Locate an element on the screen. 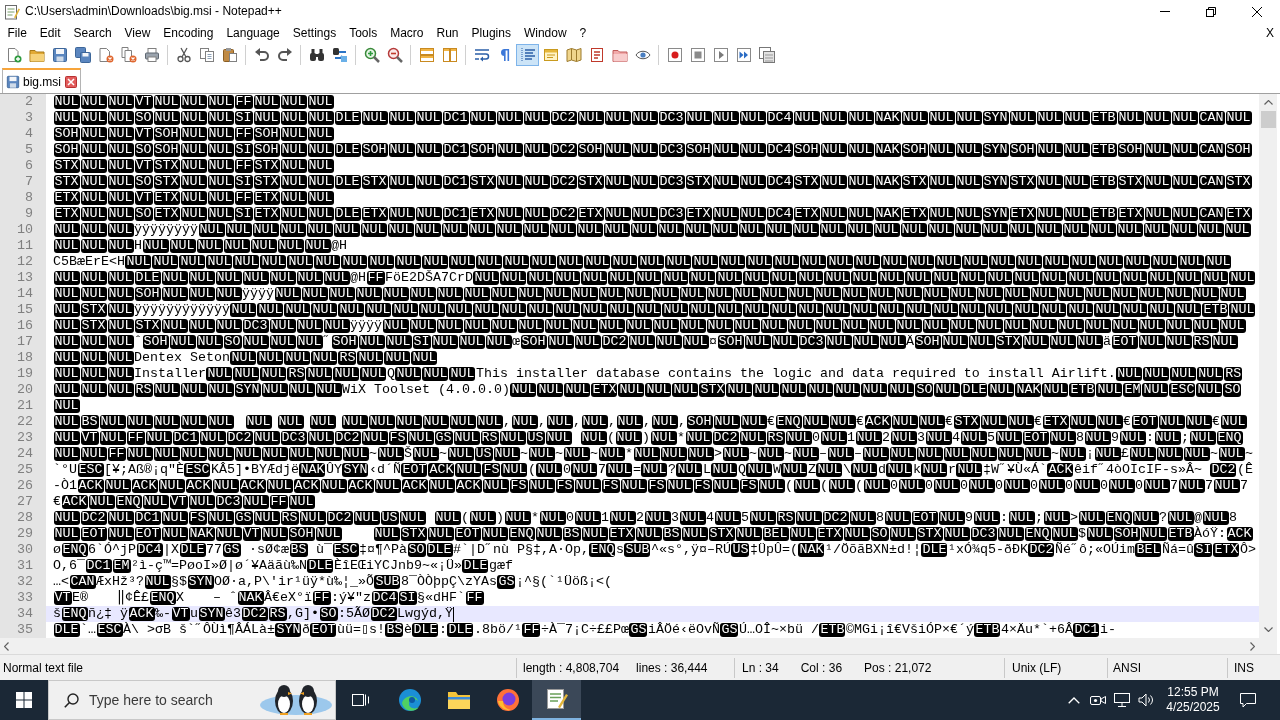  menu-item: Run is located at coordinates (448, 33).